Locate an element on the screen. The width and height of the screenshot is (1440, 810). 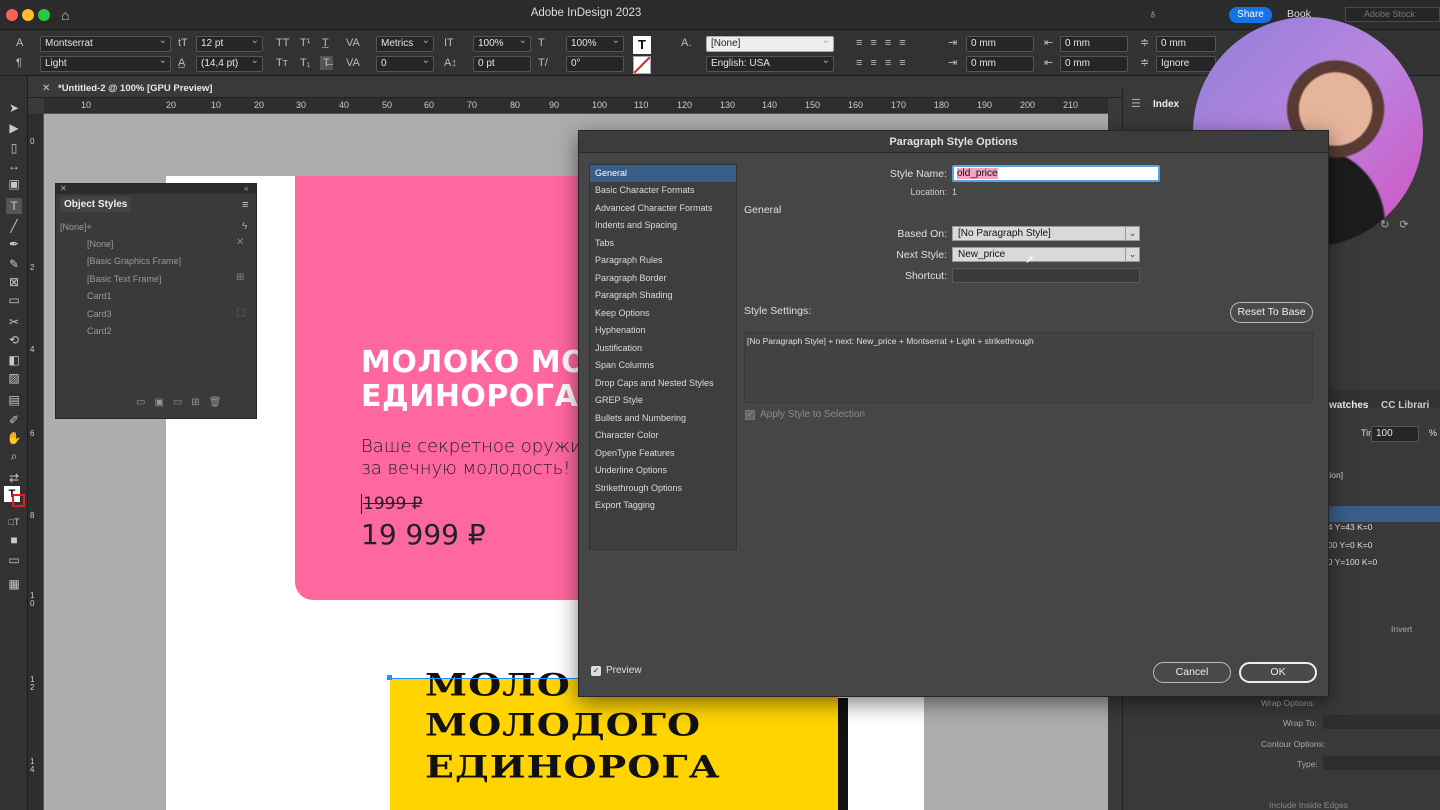
category-item: Keep Options is located at coordinates (663, 313).